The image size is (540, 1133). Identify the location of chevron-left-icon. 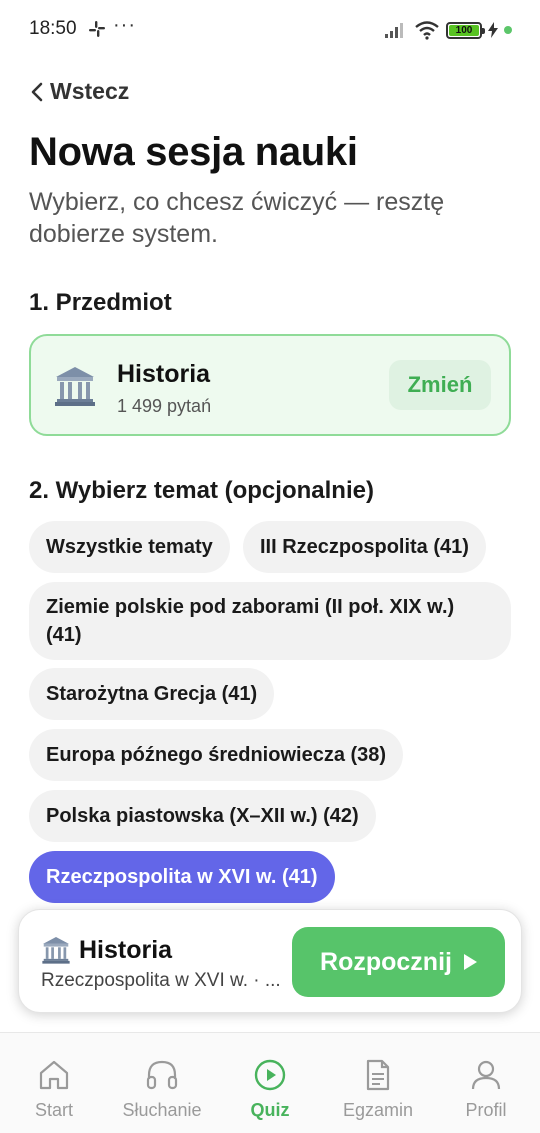
(37, 91).